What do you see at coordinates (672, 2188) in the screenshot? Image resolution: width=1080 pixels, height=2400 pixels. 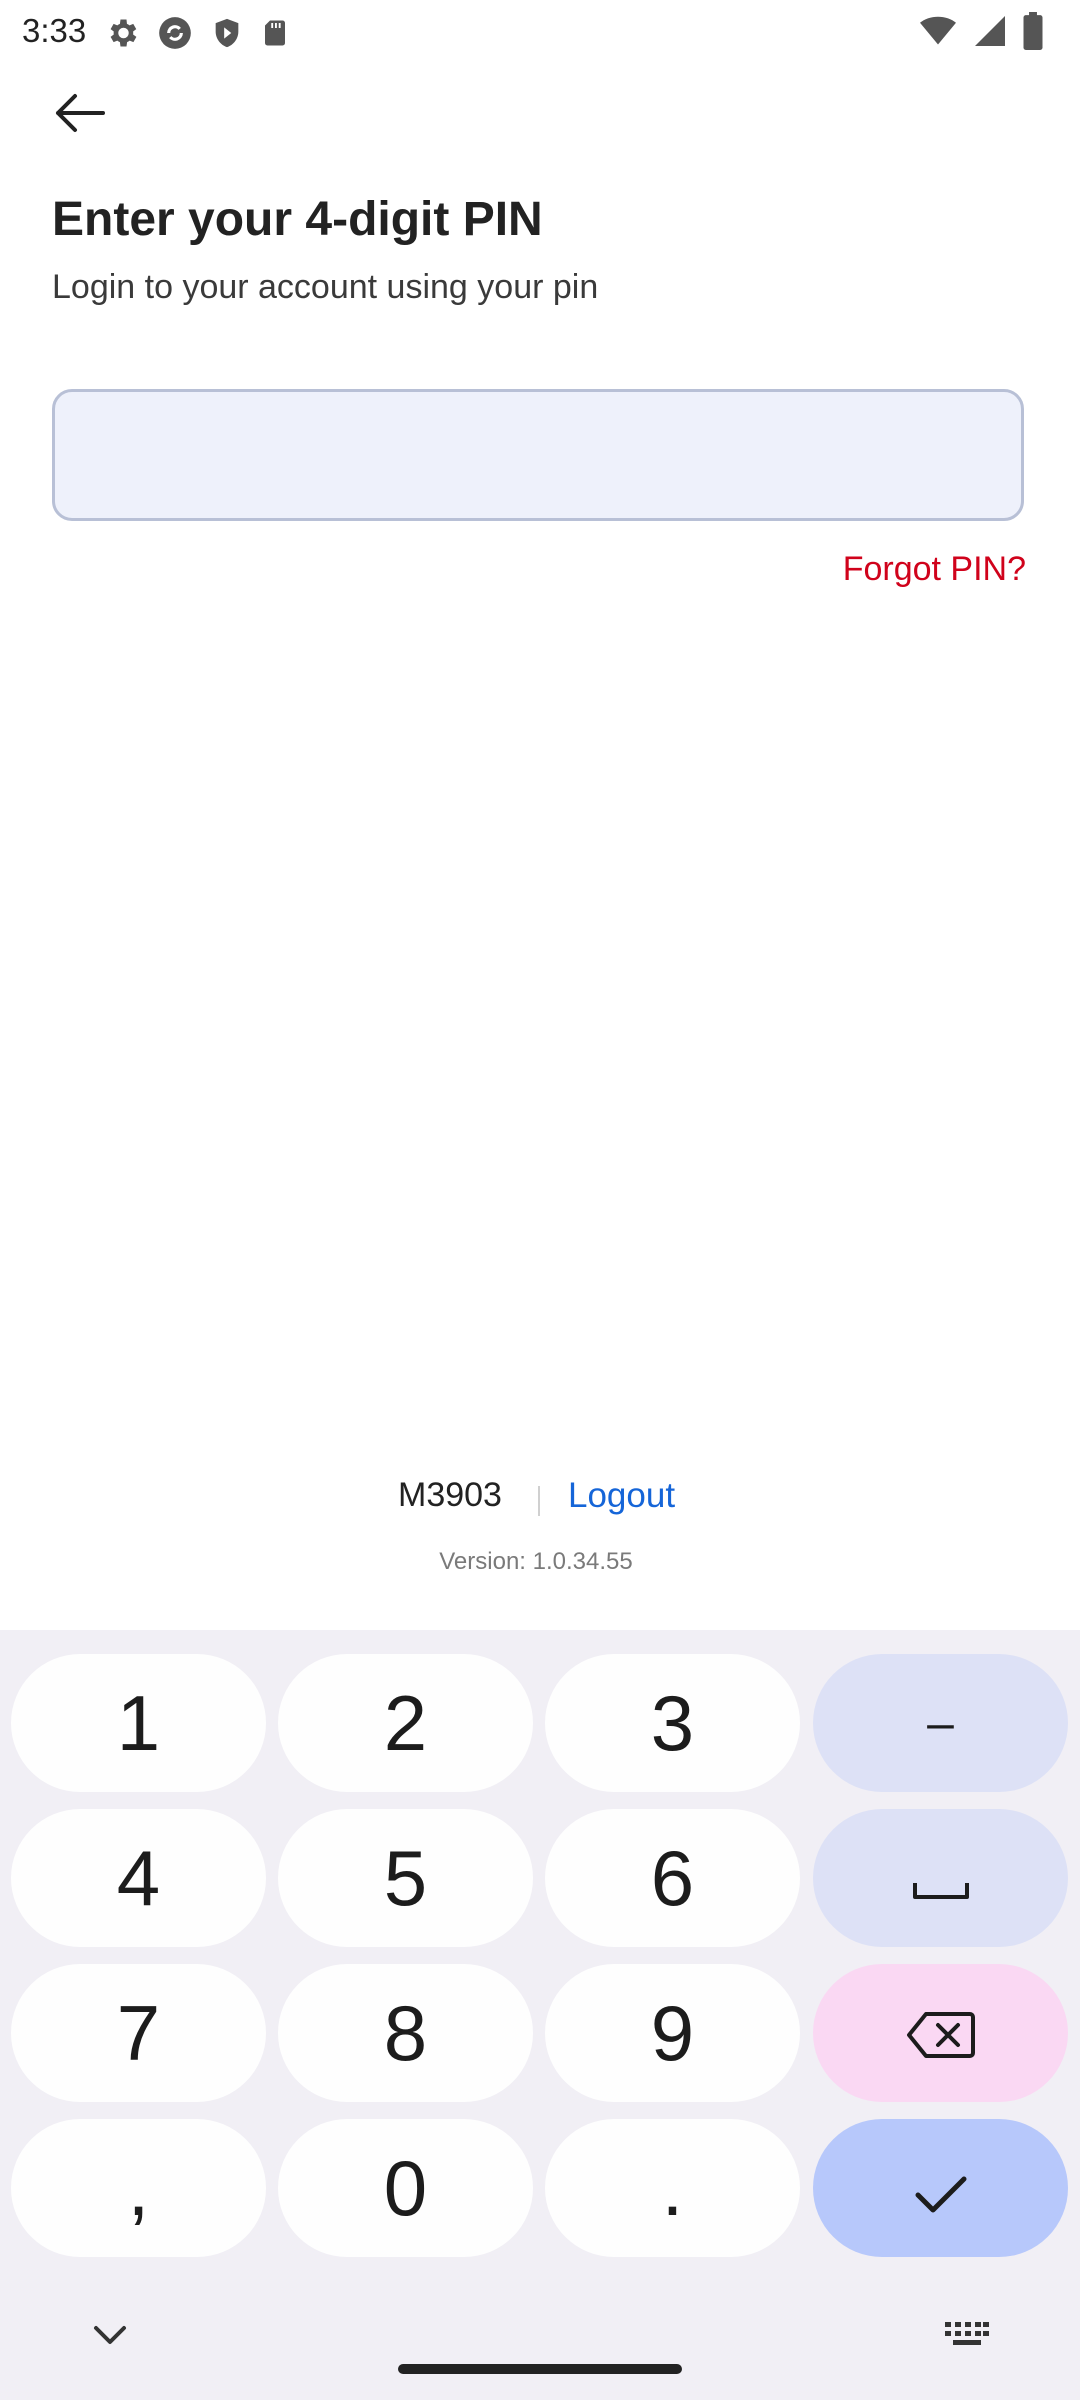 I see `key-period: .` at bounding box center [672, 2188].